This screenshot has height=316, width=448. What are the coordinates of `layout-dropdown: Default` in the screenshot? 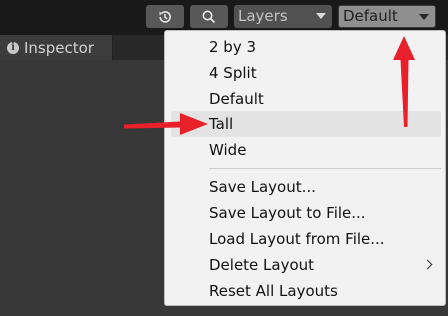 It's located at (387, 16).